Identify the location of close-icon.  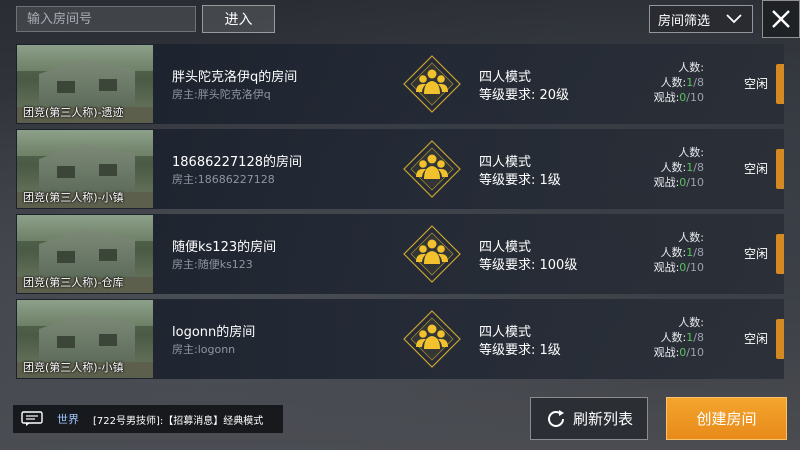
(781, 19).